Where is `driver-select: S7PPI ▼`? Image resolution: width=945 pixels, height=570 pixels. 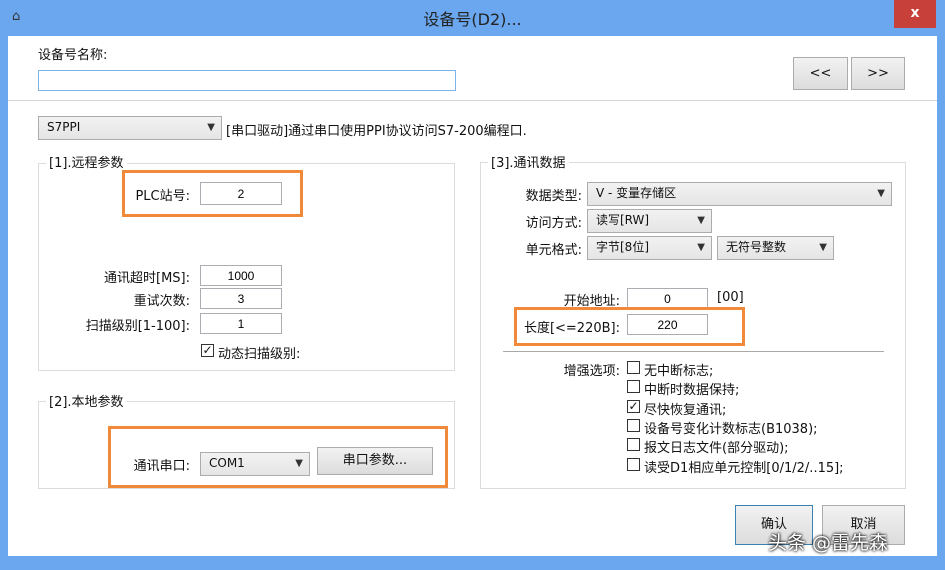 driver-select: S7PPI ▼ is located at coordinates (130, 128).